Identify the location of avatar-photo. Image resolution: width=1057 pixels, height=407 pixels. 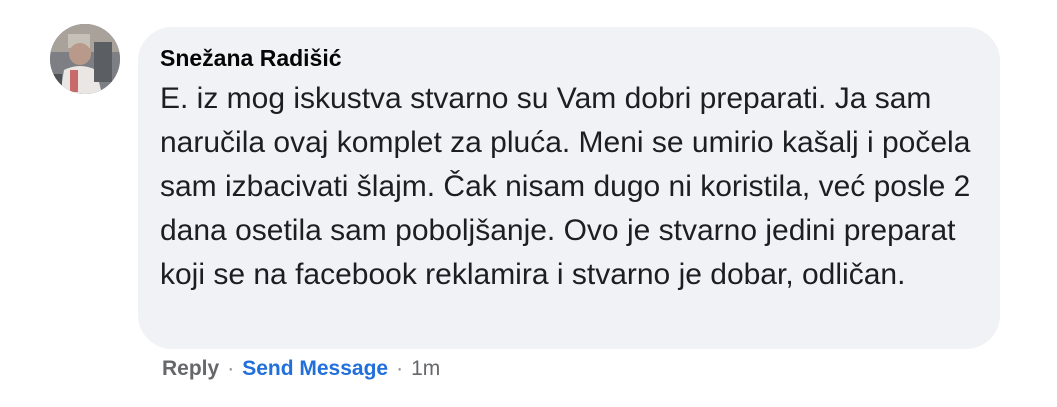
(85, 59).